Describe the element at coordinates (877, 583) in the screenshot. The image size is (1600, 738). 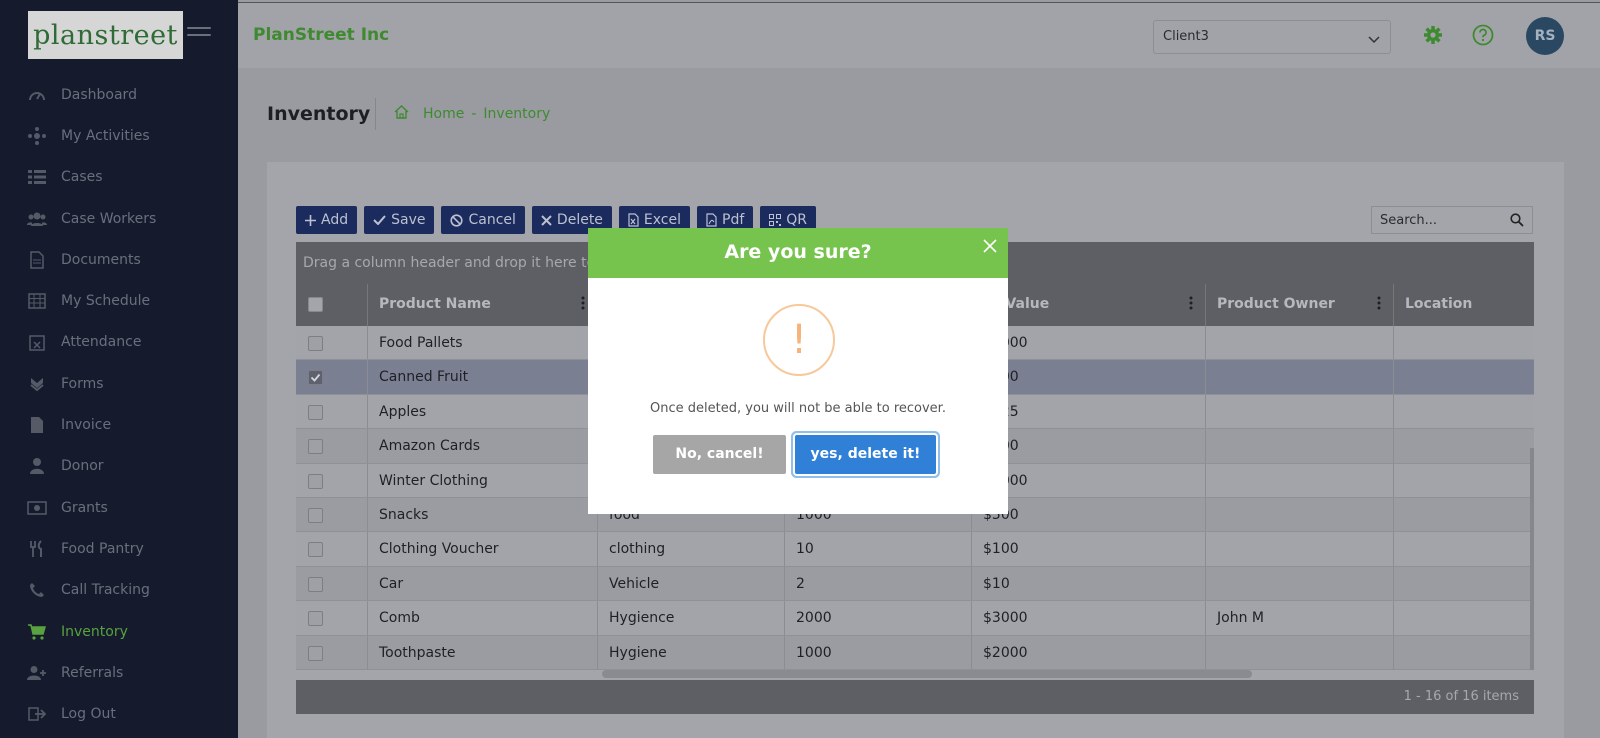
I see `cell-quantity: 2` at that location.